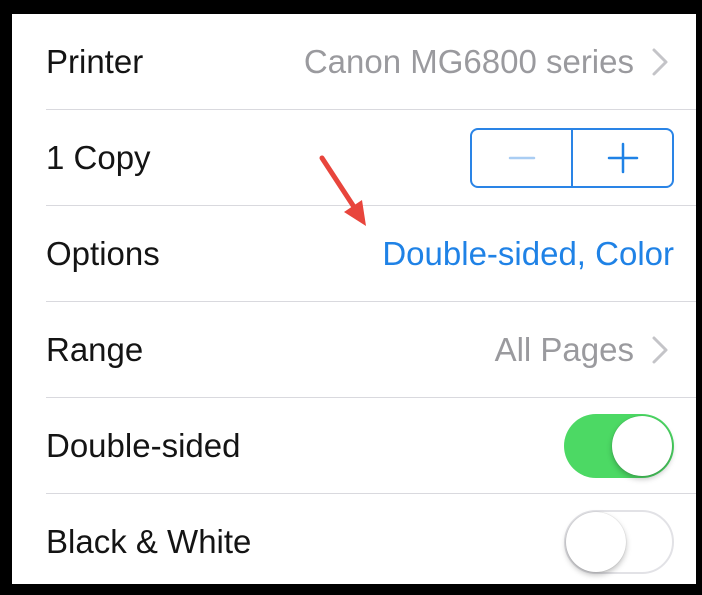 Image resolution: width=702 pixels, height=595 pixels. I want to click on minus-icon, so click(521, 158).